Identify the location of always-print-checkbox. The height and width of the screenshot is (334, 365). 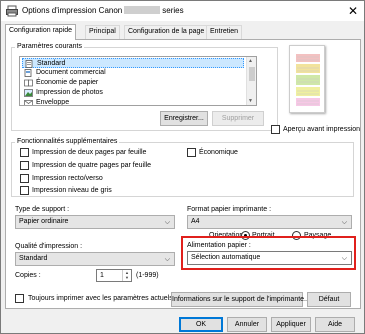
(19, 298).